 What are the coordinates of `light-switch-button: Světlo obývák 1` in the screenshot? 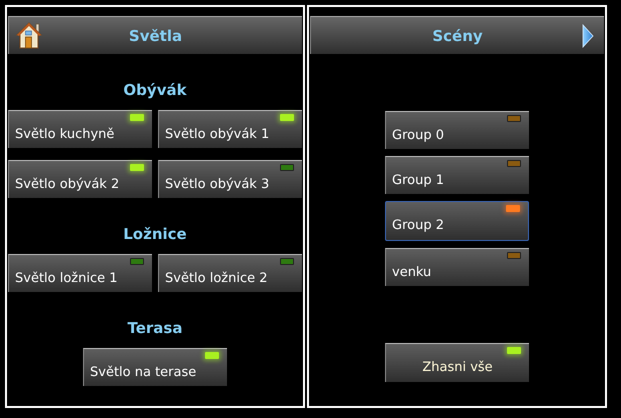 It's located at (230, 129).